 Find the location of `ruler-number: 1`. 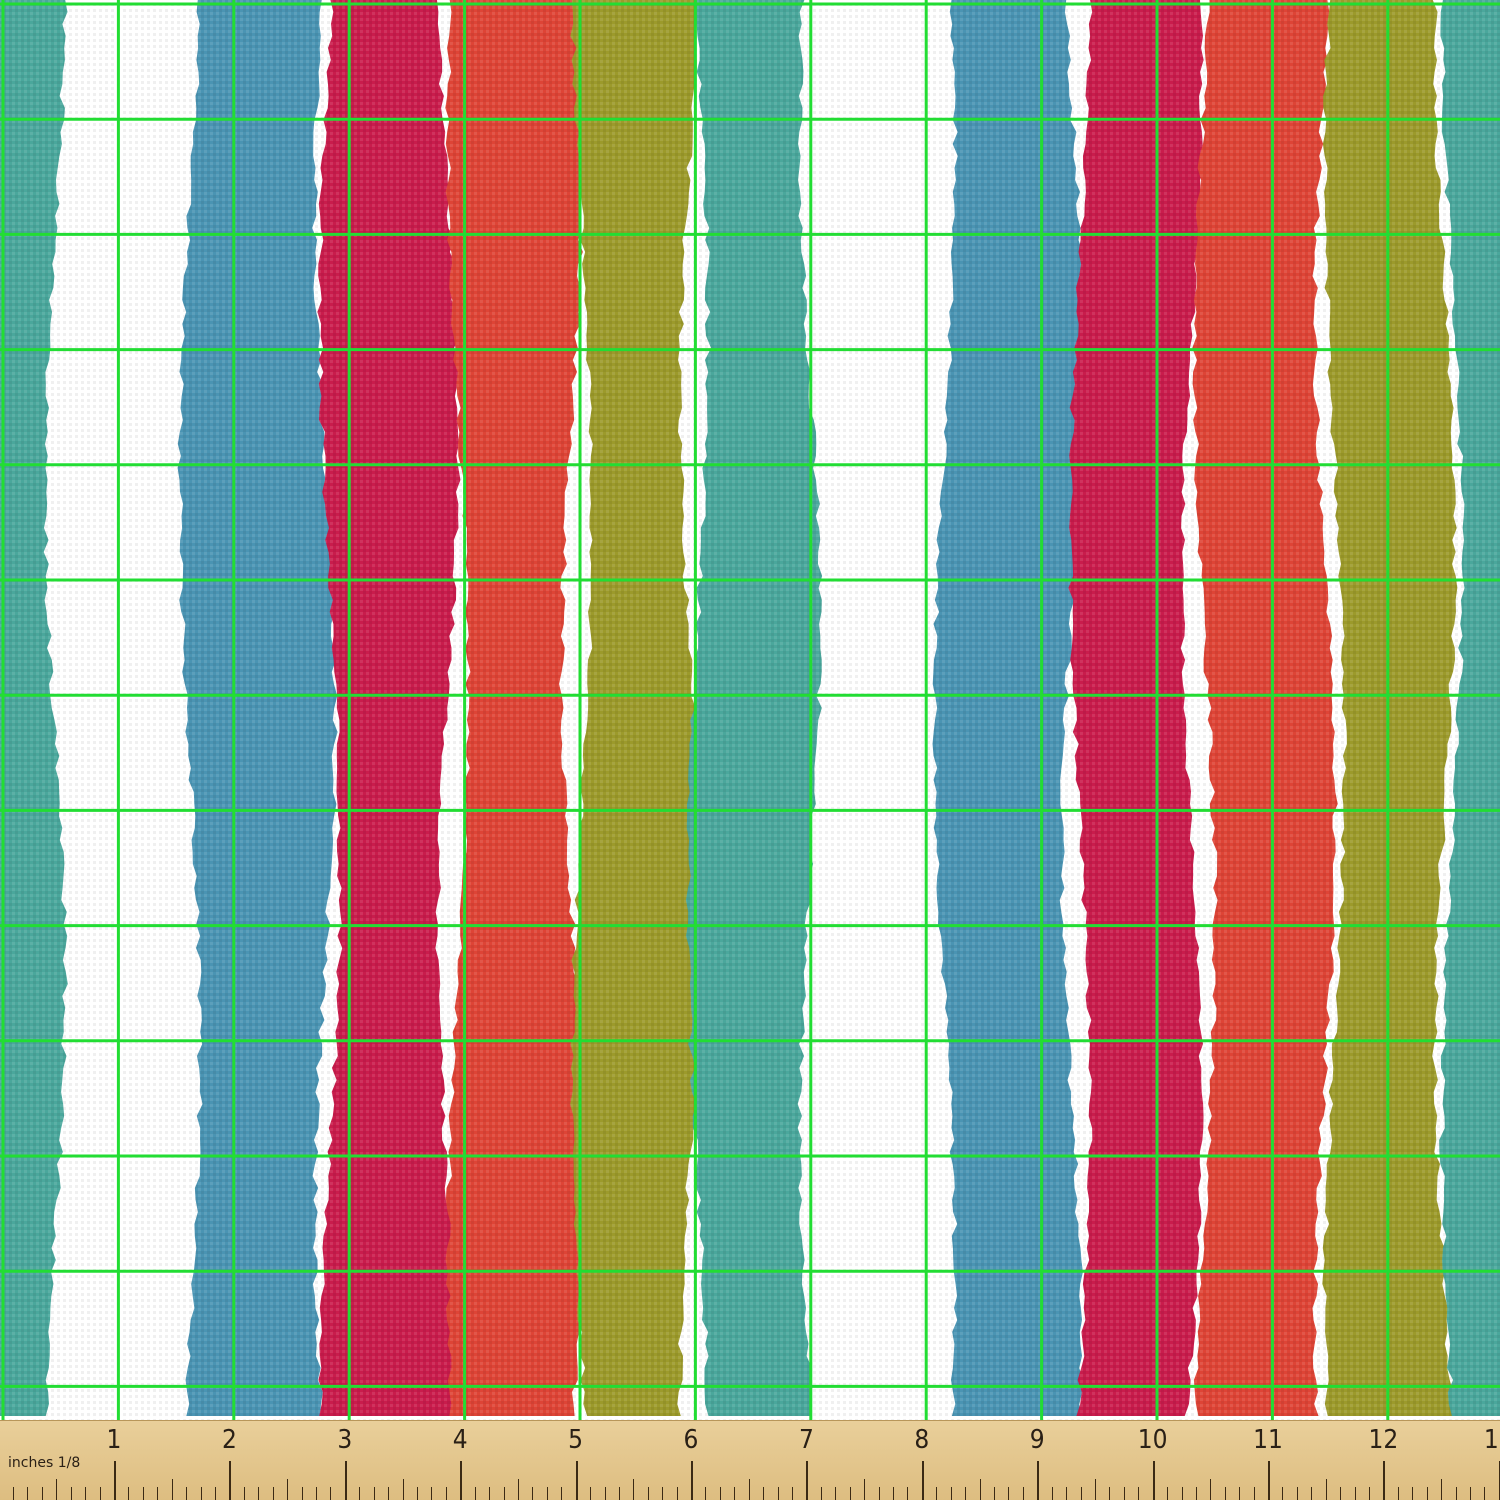

ruler-number: 1 is located at coordinates (114, 1440).